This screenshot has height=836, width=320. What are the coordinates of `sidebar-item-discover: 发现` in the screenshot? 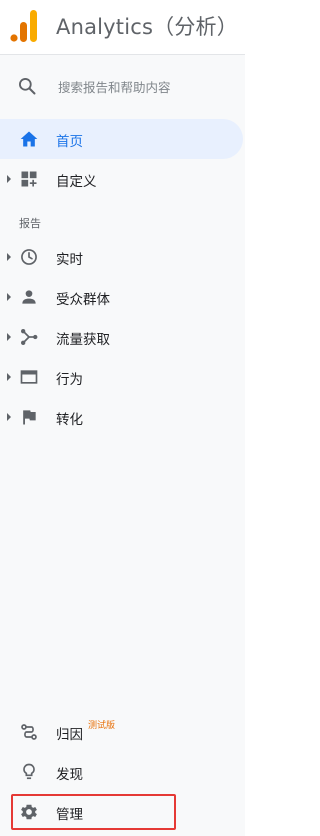 It's located at (122, 772).